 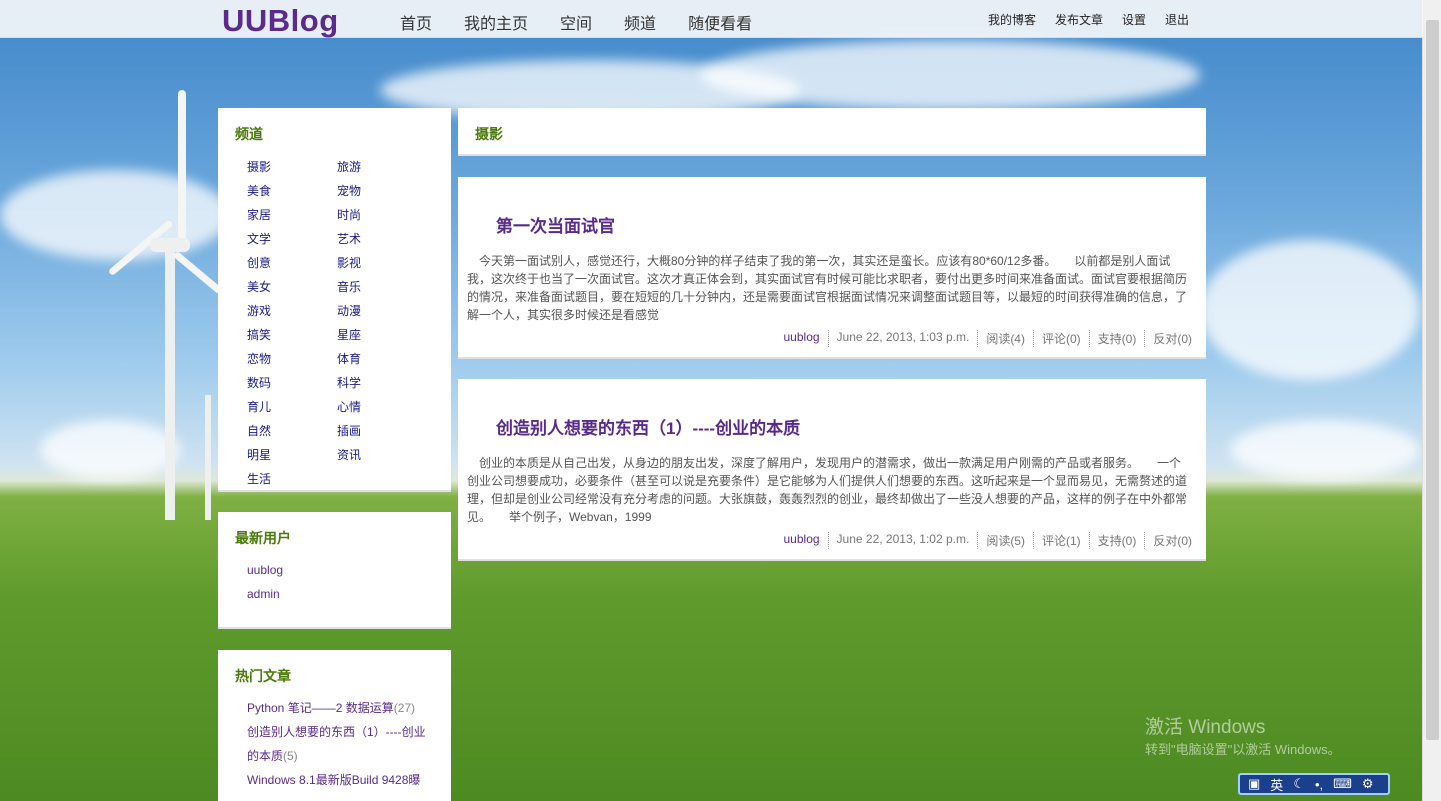 I want to click on channel-link: 摄影, so click(x=259, y=166).